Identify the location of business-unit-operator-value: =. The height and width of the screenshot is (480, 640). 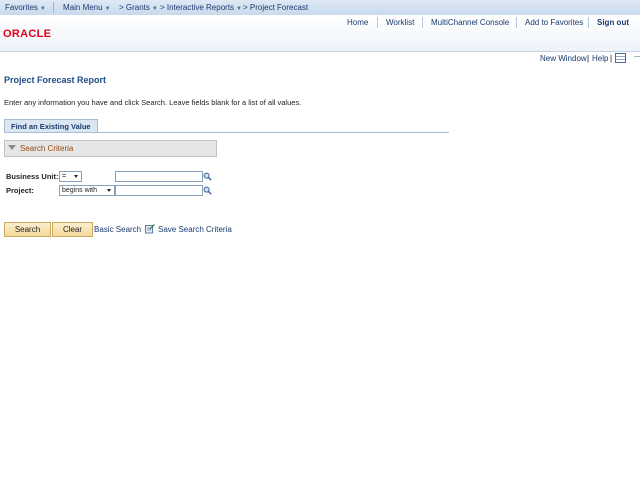
(64, 176).